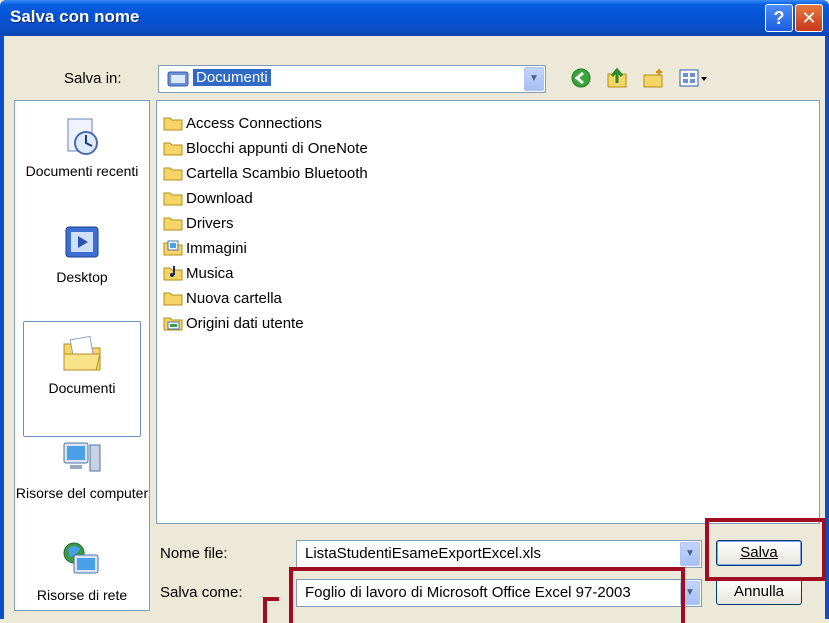  What do you see at coordinates (233, 323) in the screenshot?
I see `list-item: Origini dati utente` at bounding box center [233, 323].